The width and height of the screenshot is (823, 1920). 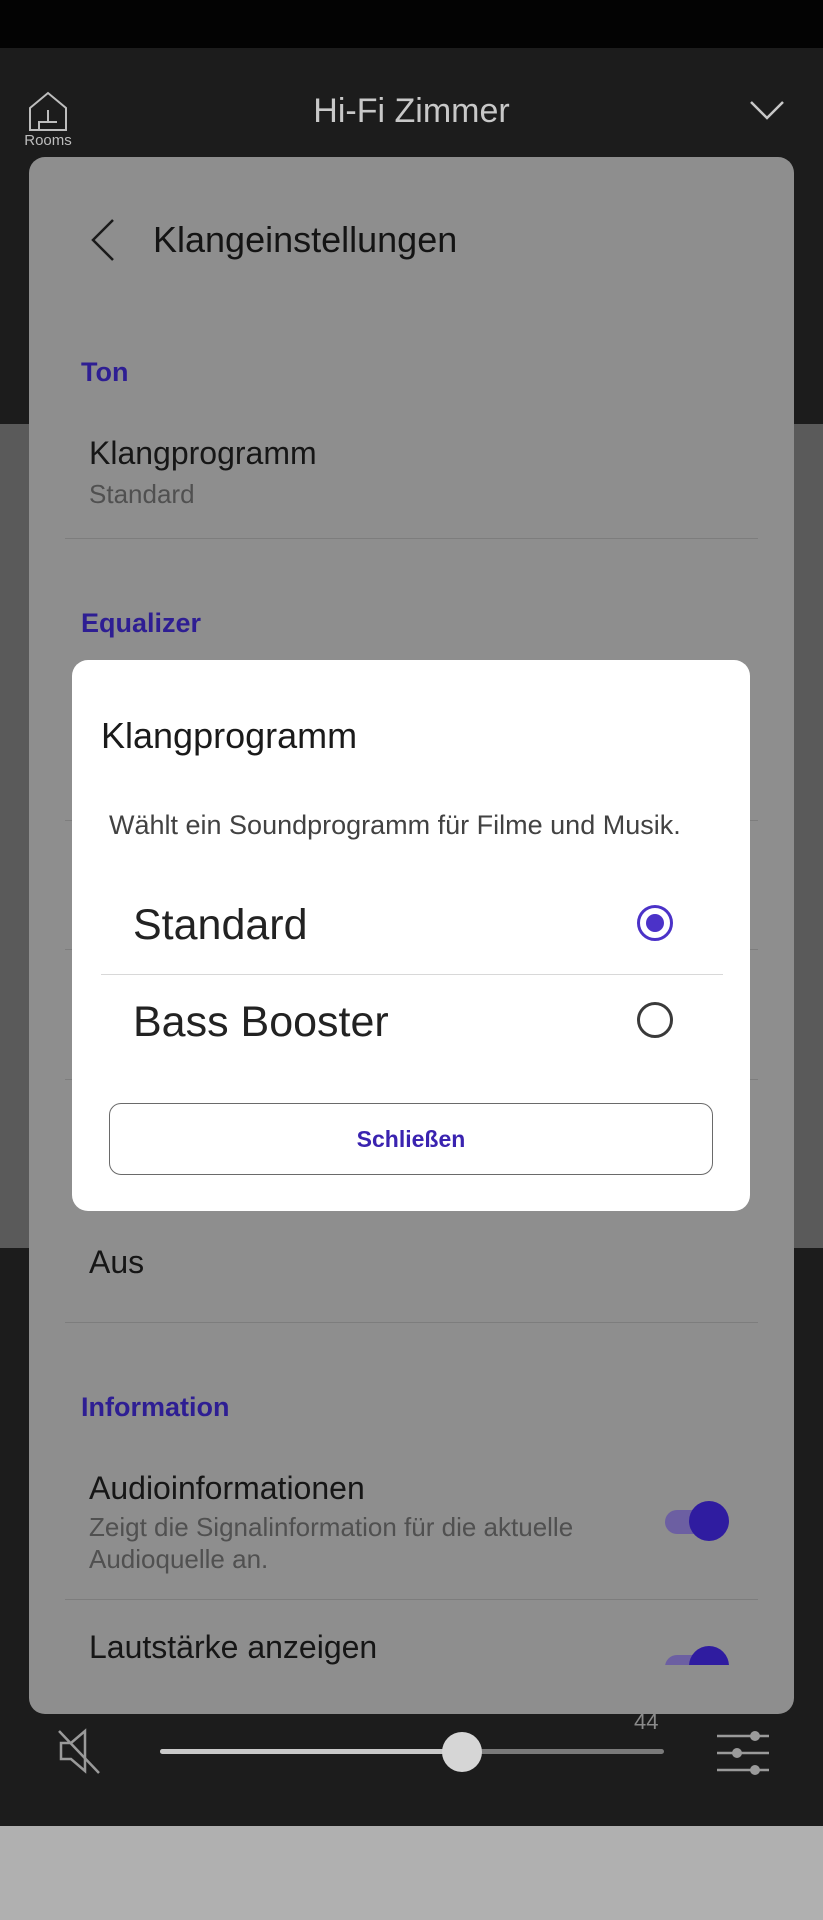 I want to click on audioinfo-toggle, so click(x=700, y=1521).